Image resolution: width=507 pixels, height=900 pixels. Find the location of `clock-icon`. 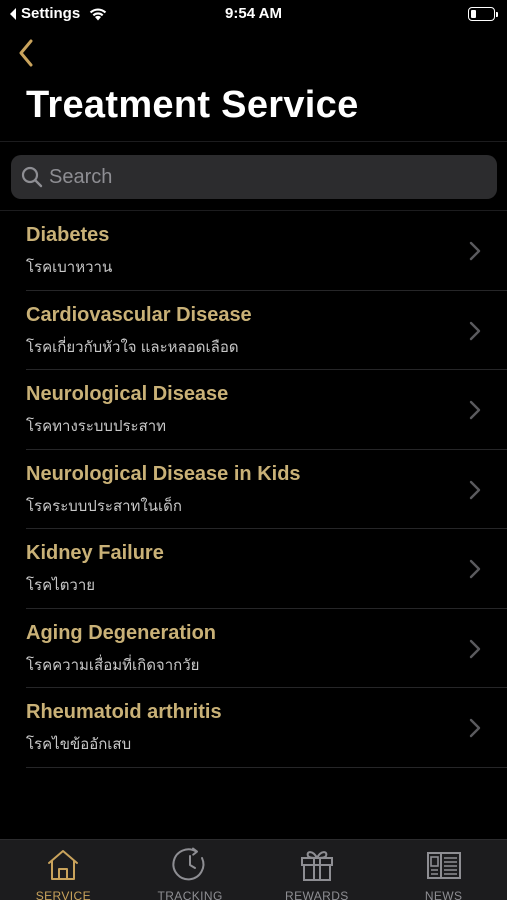

clock-icon is located at coordinates (190, 865).